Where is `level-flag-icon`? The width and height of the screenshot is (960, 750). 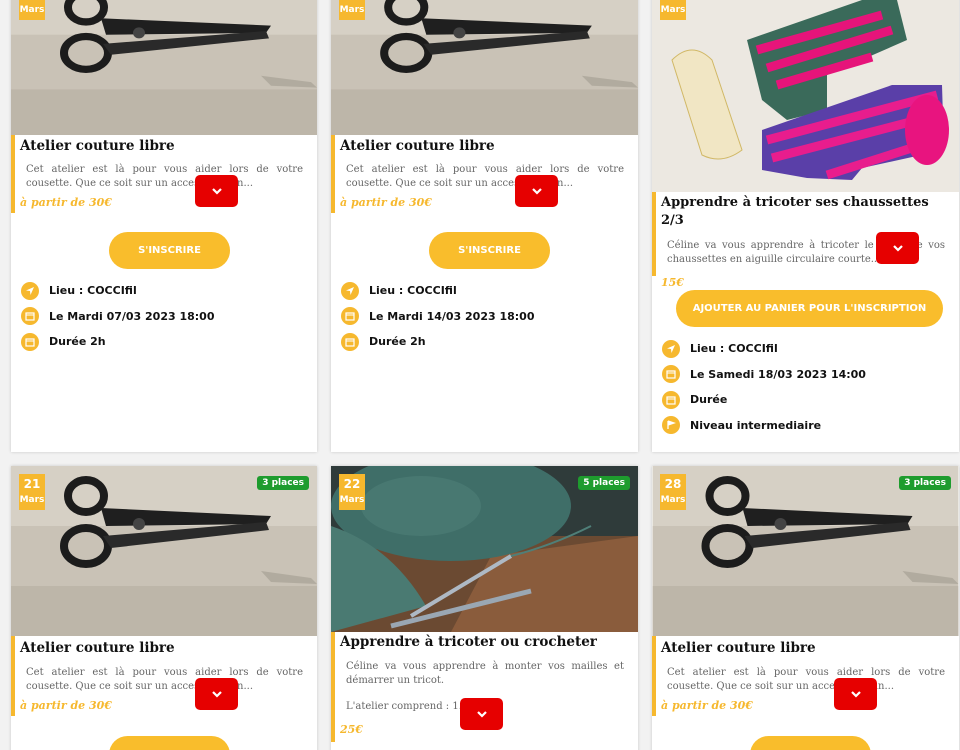 level-flag-icon is located at coordinates (671, 425).